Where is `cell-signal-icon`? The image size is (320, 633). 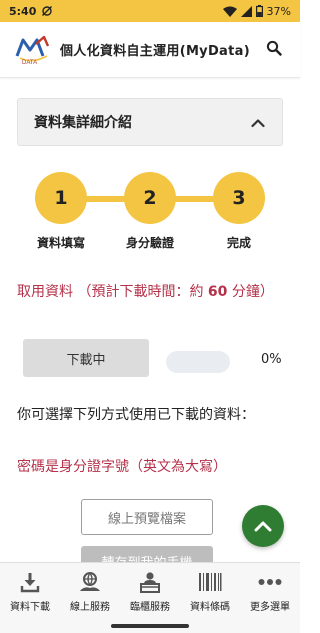 cell-signal-icon is located at coordinates (246, 11).